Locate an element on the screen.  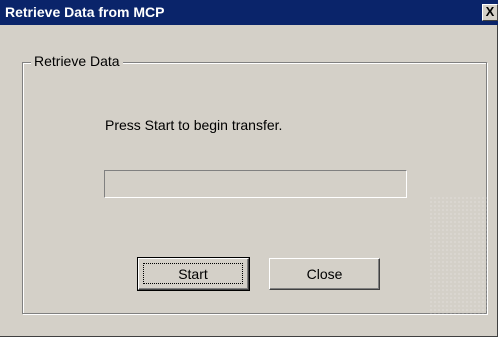
title-bar: Retrieve Data from MCP X is located at coordinates (249, 12).